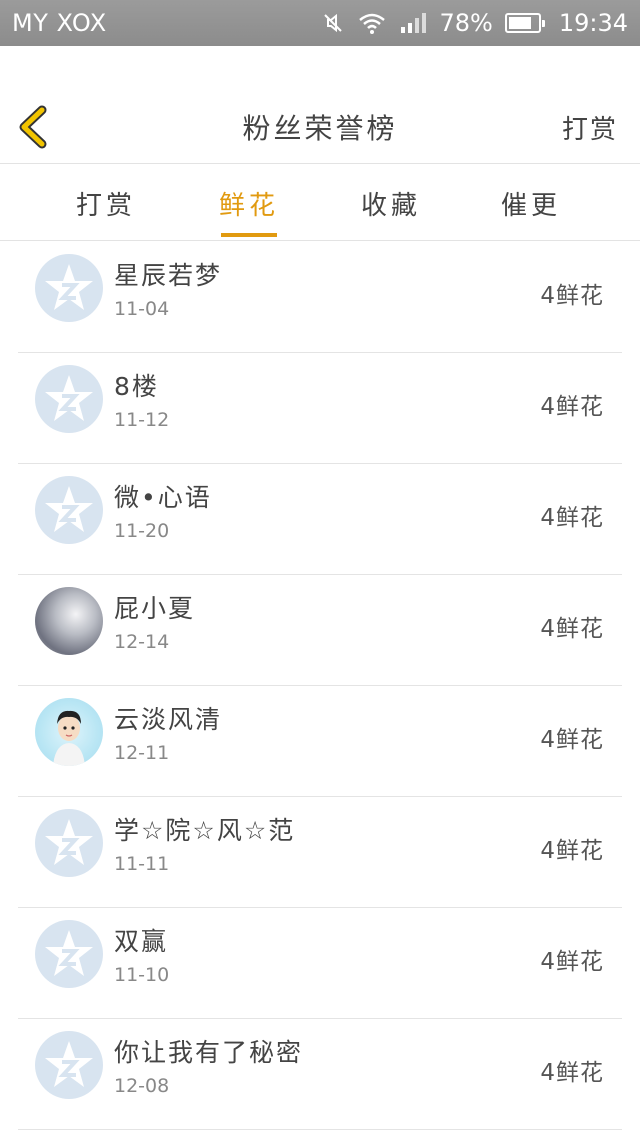 The width and height of the screenshot is (640, 1138). Describe the element at coordinates (136, 386) in the screenshot. I see `user-name: 8楼` at that location.